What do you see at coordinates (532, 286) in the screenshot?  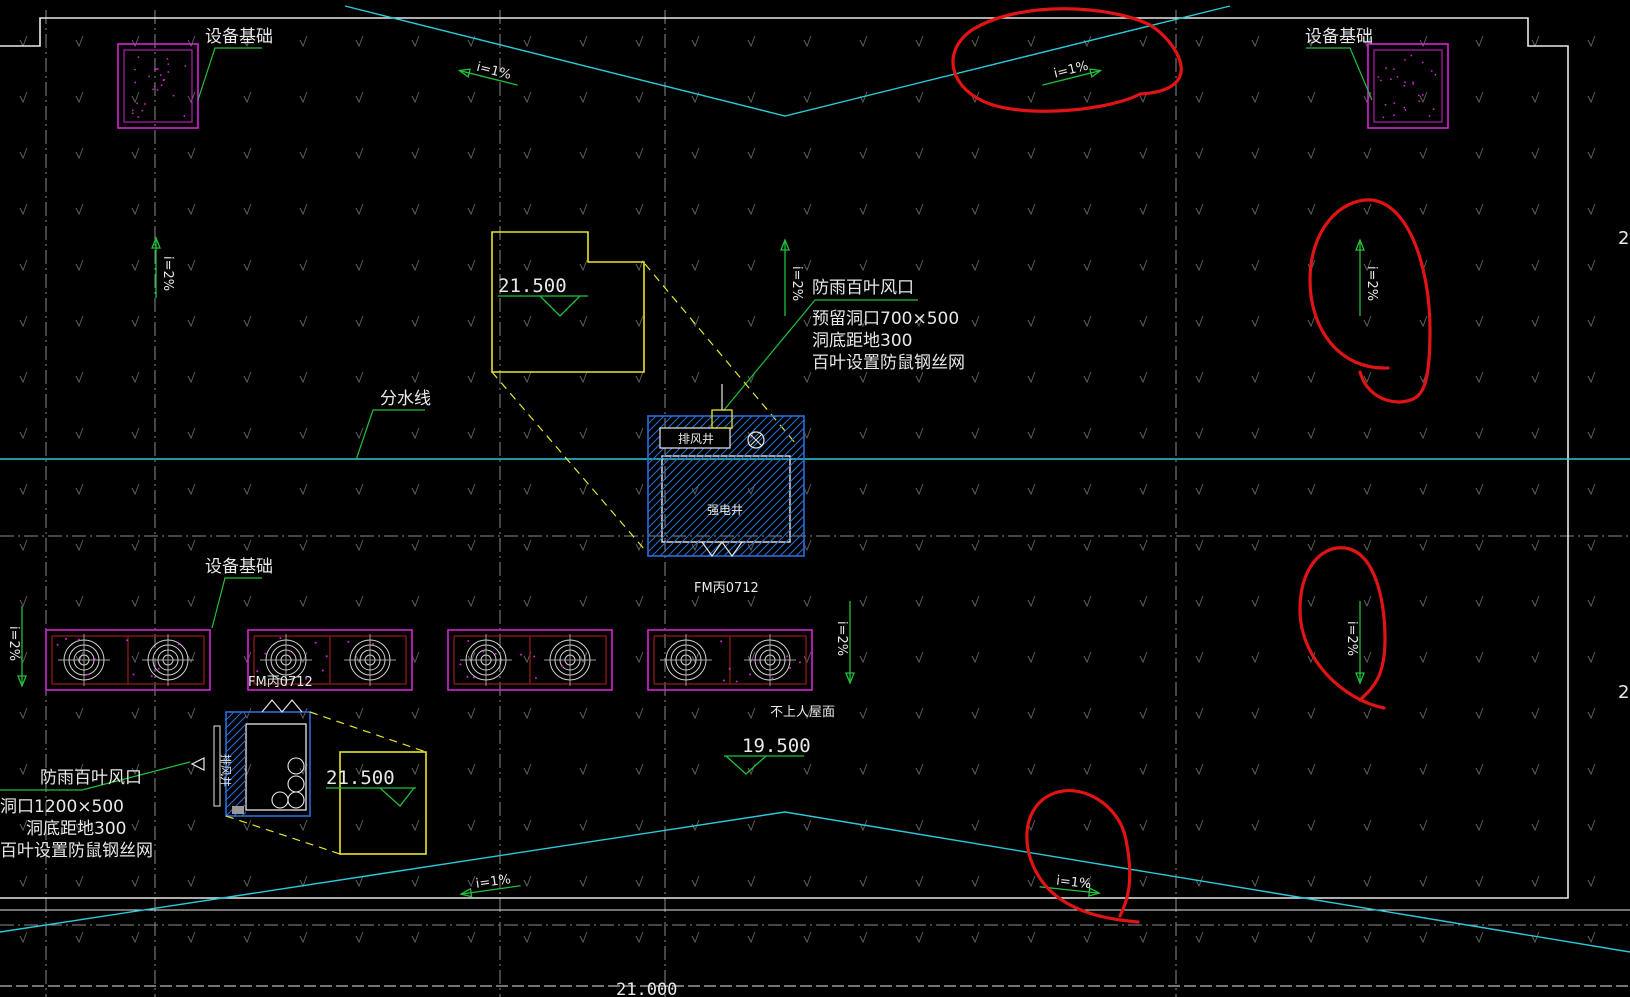 I see `elevation-21500-upper: 21.500` at bounding box center [532, 286].